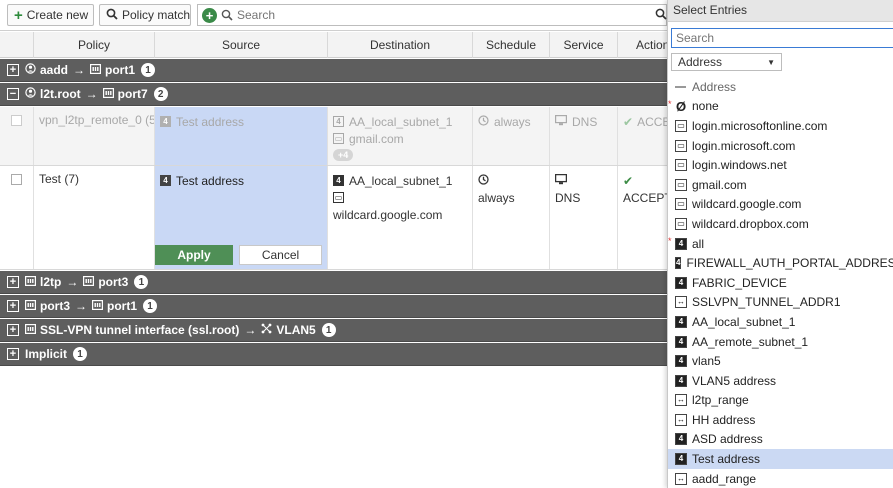 This screenshot has height=488, width=893. What do you see at coordinates (140, 330) in the screenshot?
I see `group-from: SSL-VPN tunnel interface (ssl.root)` at bounding box center [140, 330].